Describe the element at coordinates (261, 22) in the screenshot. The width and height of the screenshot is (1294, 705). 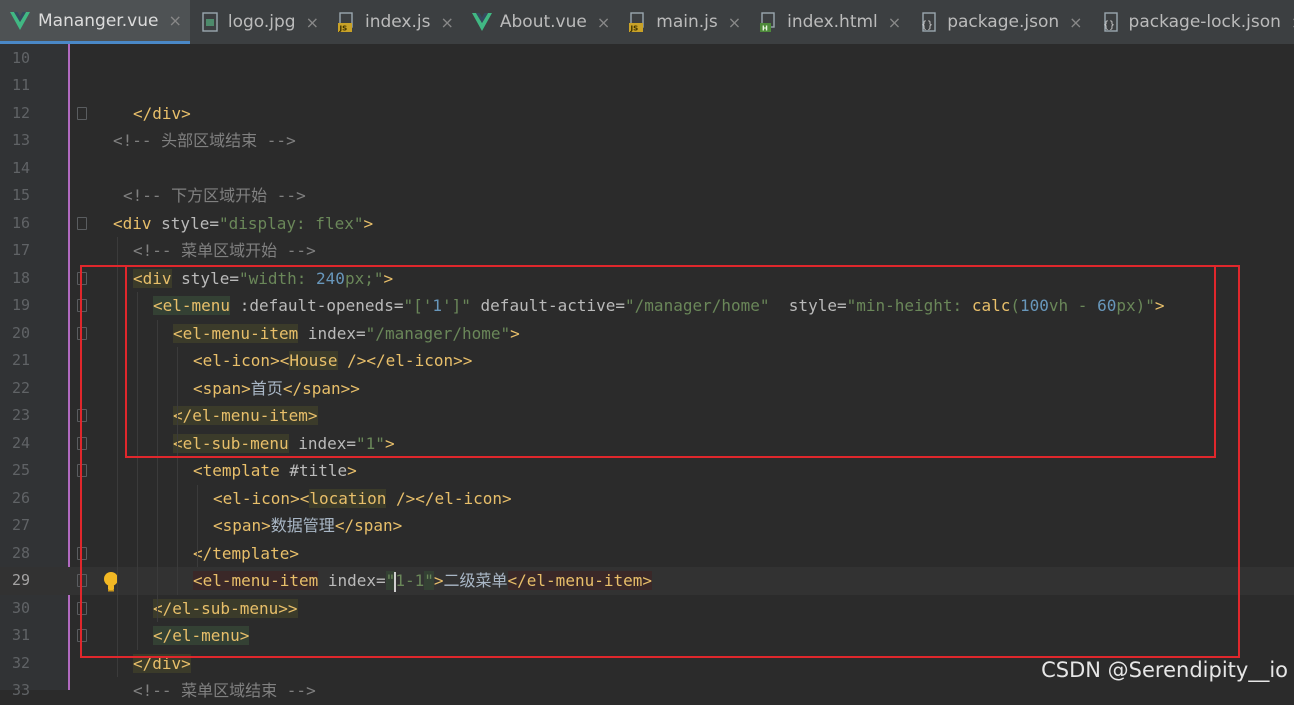
I see `tab-label: logo.jpg` at that location.